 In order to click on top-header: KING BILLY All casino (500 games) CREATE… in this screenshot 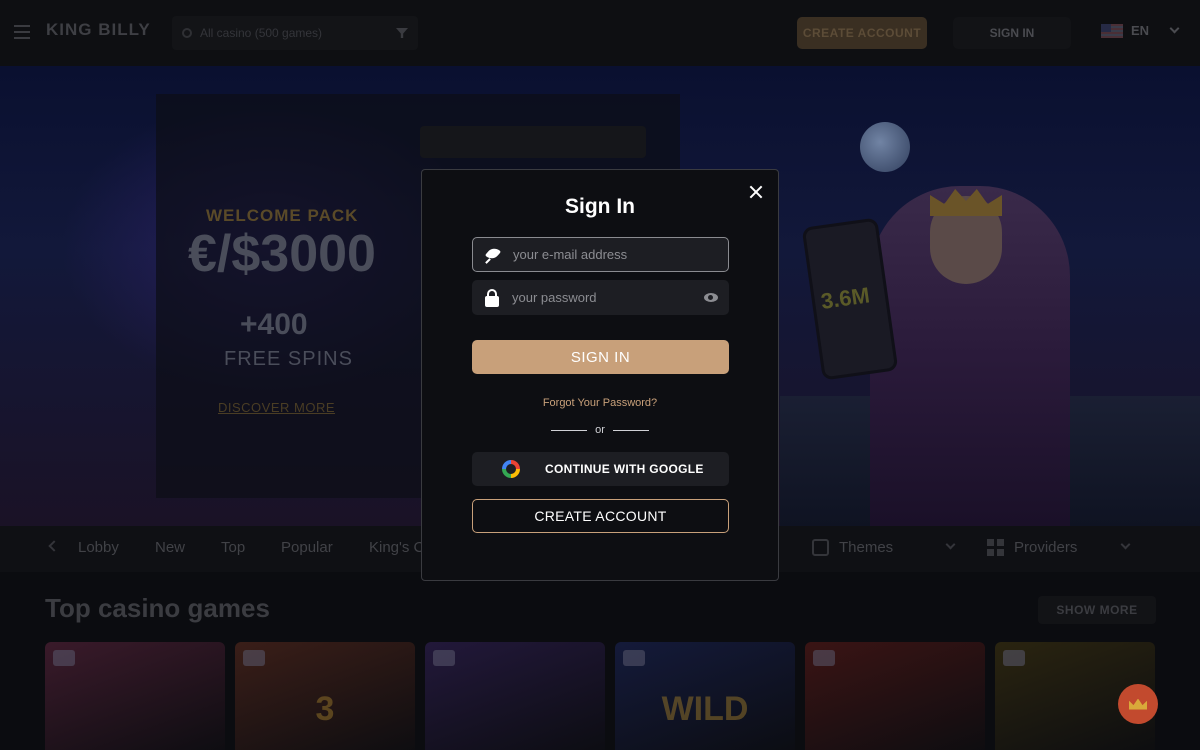, I will do `click(600, 33)`.